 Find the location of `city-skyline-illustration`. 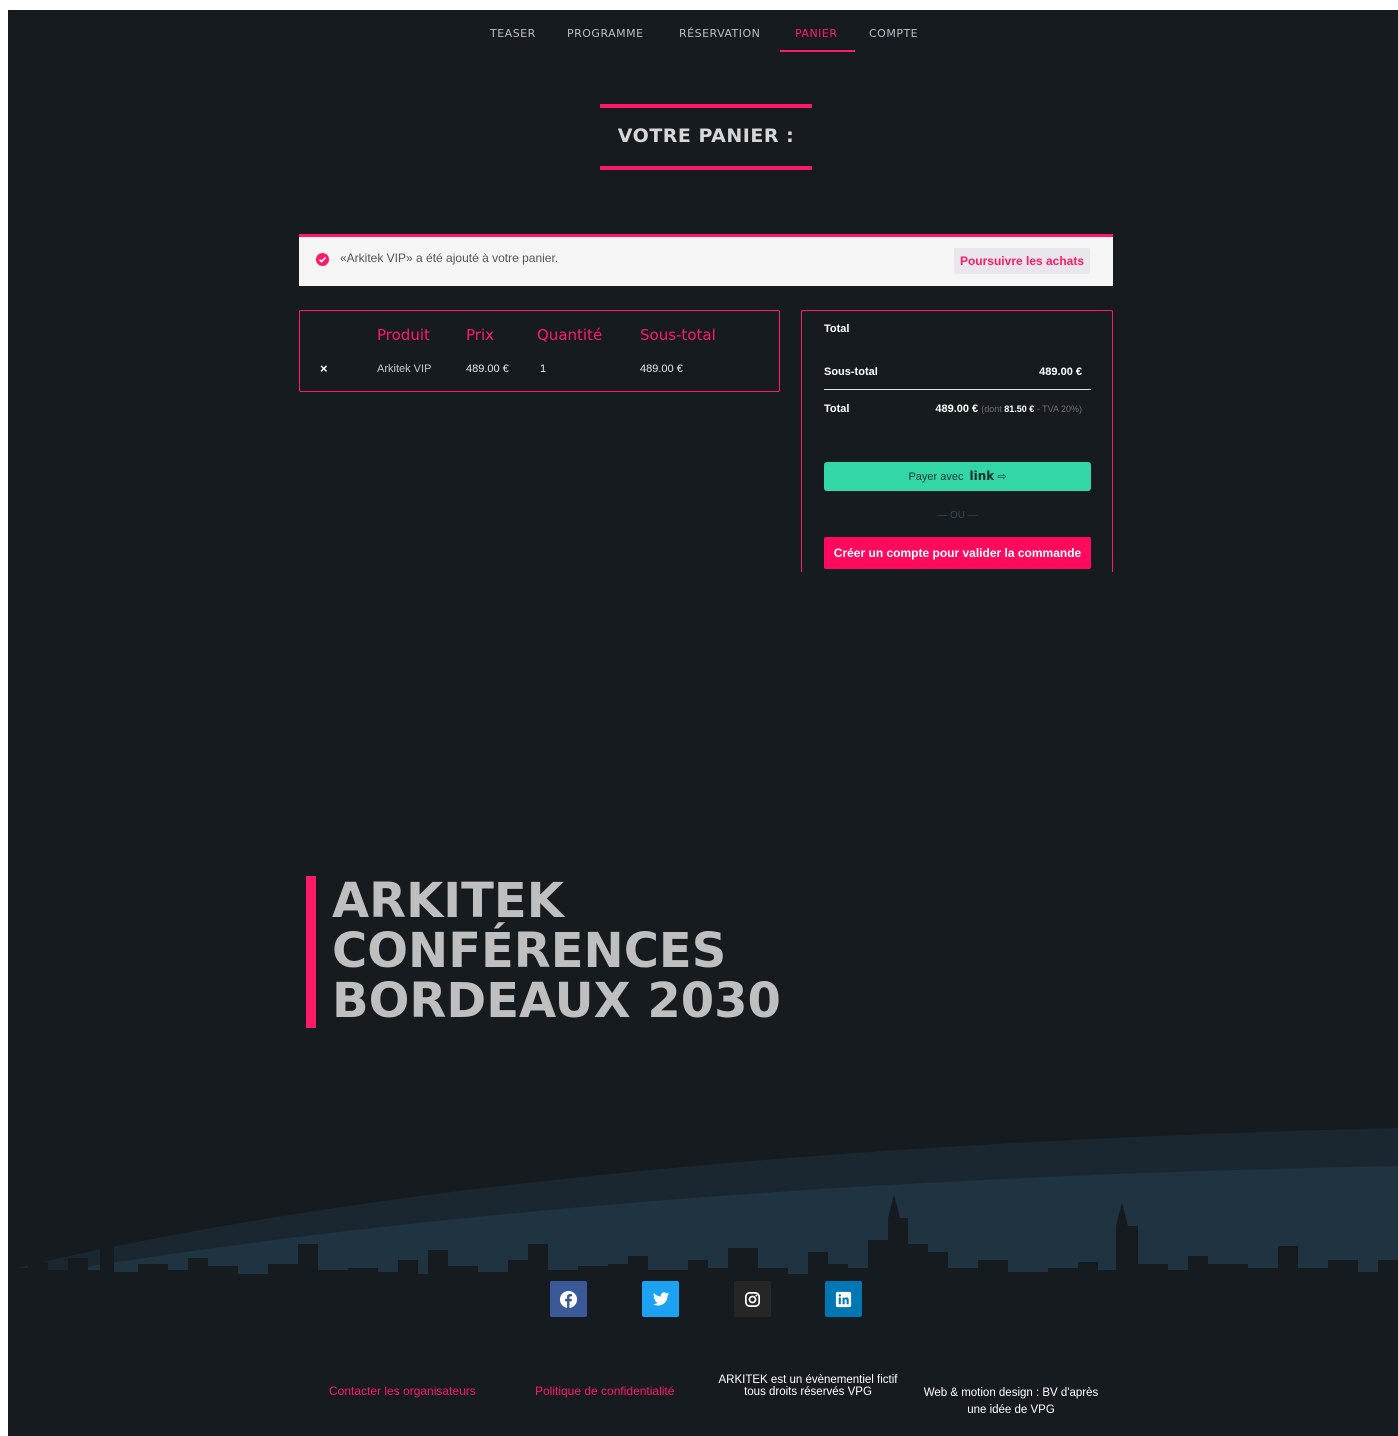

city-skyline-illustration is located at coordinates (703, 1209).